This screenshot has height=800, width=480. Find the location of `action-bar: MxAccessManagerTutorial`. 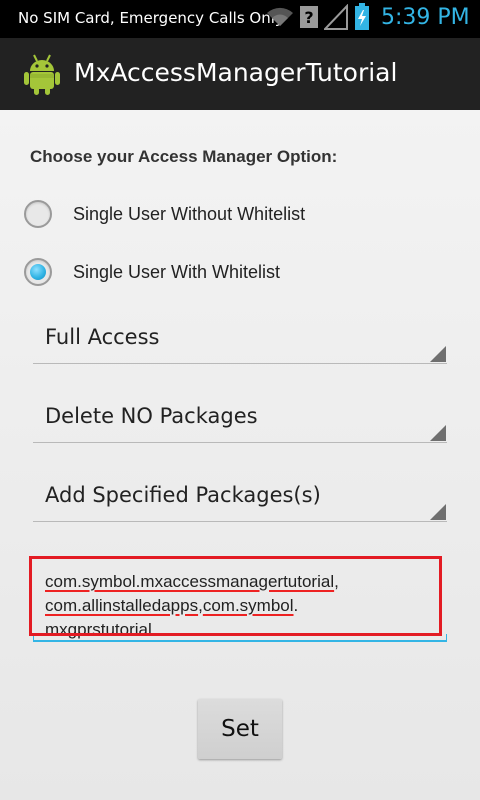

action-bar: MxAccessManagerTutorial is located at coordinates (240, 74).